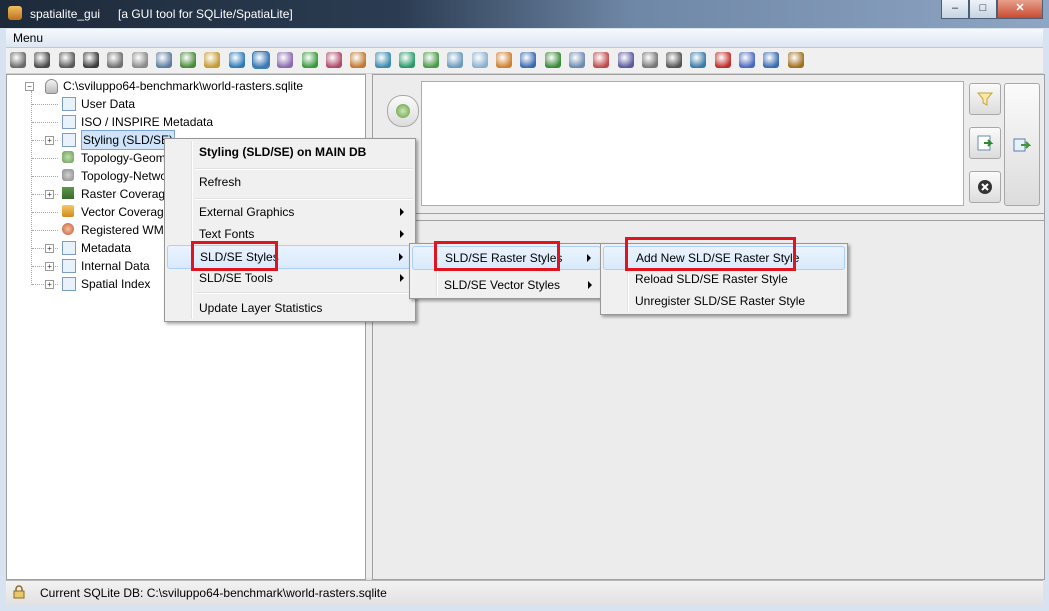 This screenshot has height=611, width=1049. I want to click on load-txt-icon, so click(479, 60).